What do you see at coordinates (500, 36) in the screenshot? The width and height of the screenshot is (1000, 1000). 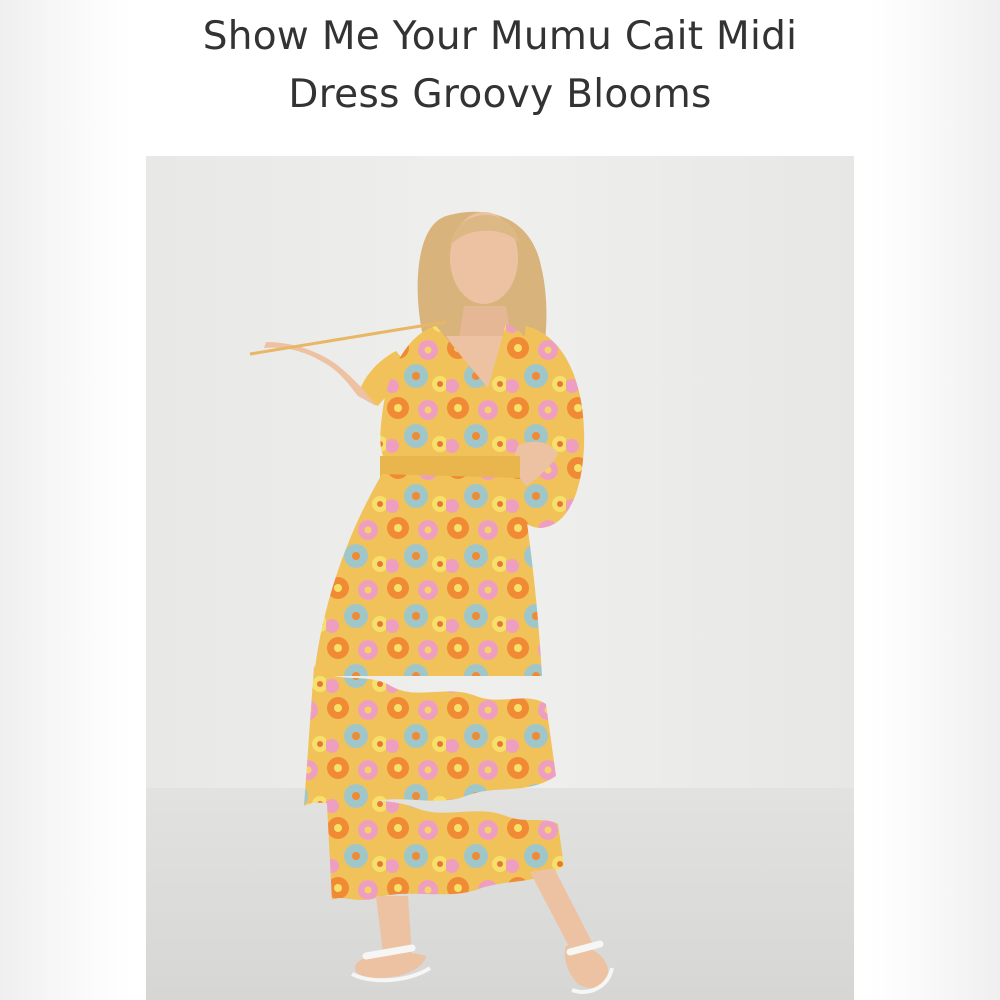 I see `product-title-line-1: Show Me Your Mumu Cait Midi` at bounding box center [500, 36].